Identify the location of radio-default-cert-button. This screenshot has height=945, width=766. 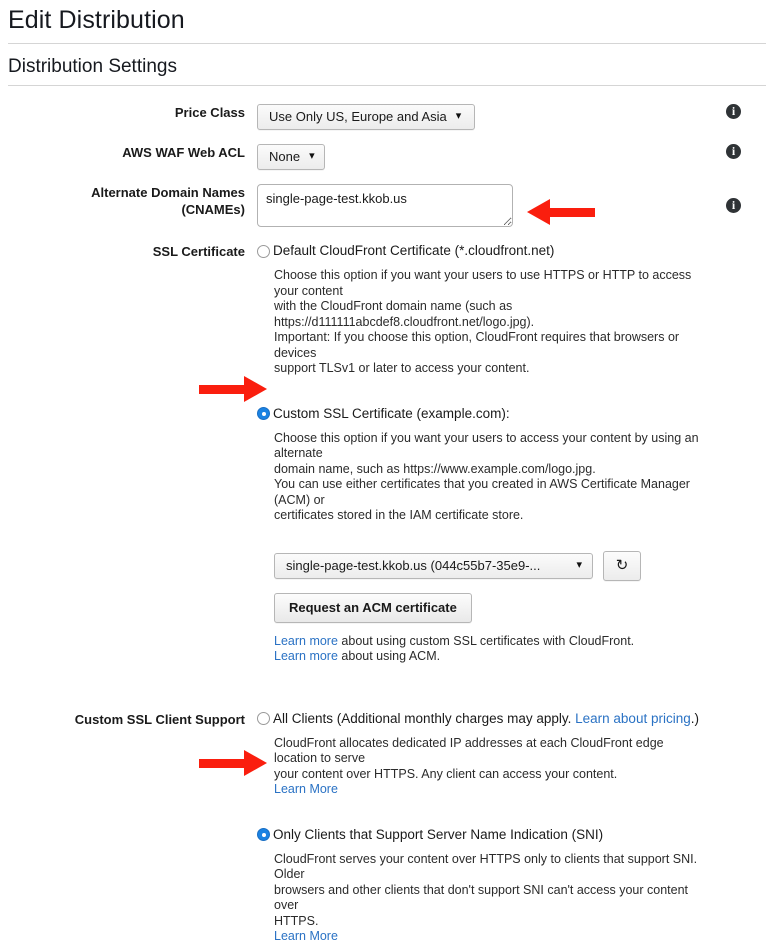
(263, 251).